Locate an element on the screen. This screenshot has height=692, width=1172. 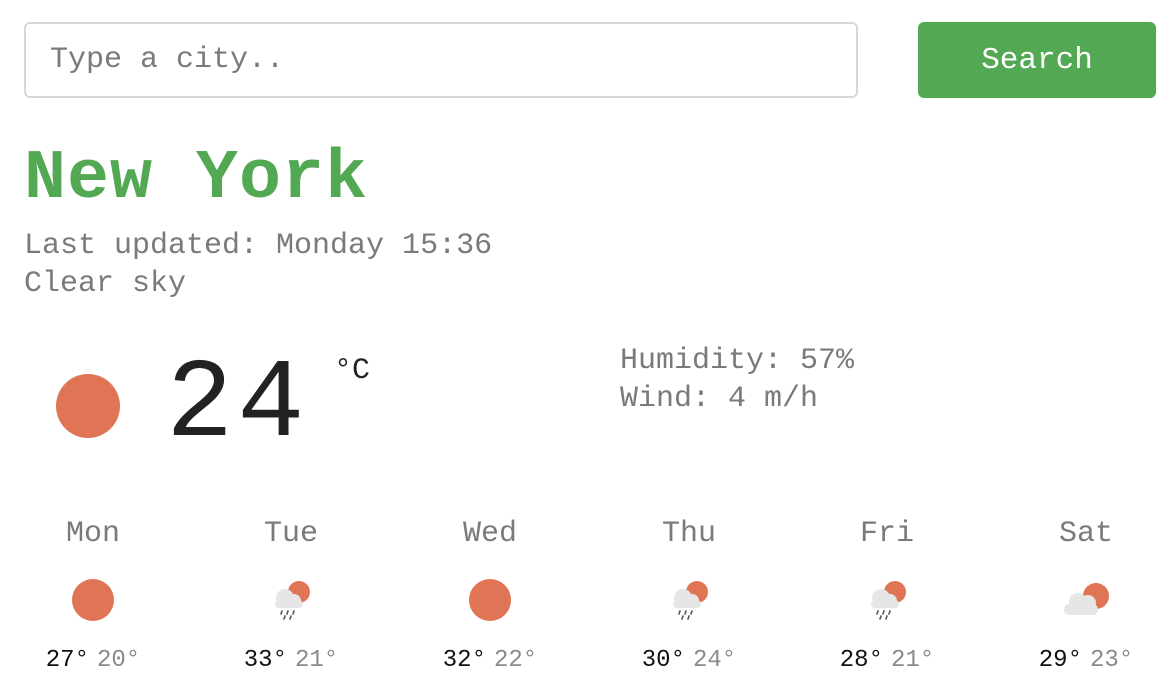
forecast-day-name: Fri is located at coordinates (886, 534).